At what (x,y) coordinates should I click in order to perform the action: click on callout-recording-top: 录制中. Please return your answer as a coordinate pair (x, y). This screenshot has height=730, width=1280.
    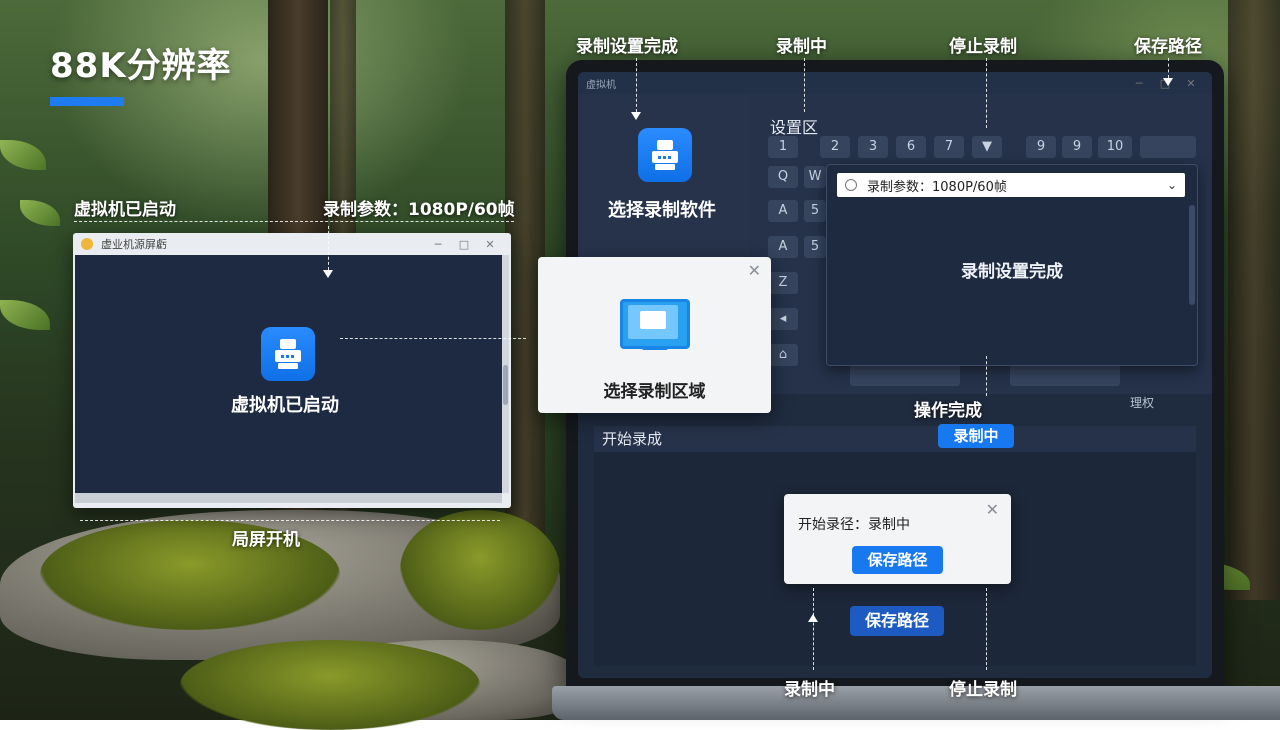
    Looking at the image, I should click on (801, 47).